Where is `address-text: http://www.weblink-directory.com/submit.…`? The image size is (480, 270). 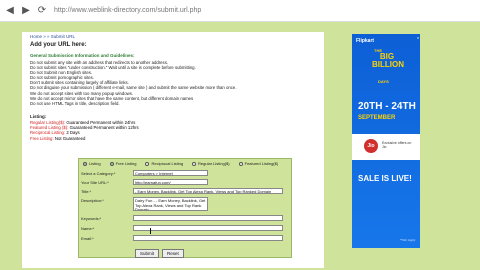
address-text: http://www.weblink-directory.com/submit.… is located at coordinates (127, 10).